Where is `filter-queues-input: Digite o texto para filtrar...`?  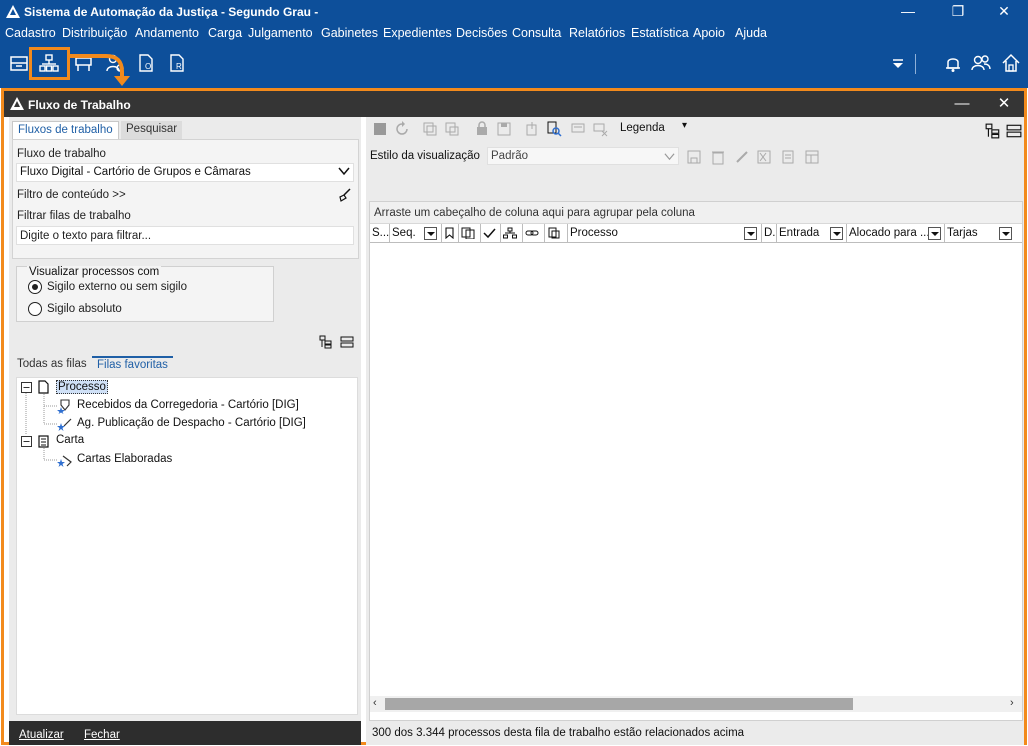 filter-queues-input: Digite o texto para filtrar... is located at coordinates (185, 235).